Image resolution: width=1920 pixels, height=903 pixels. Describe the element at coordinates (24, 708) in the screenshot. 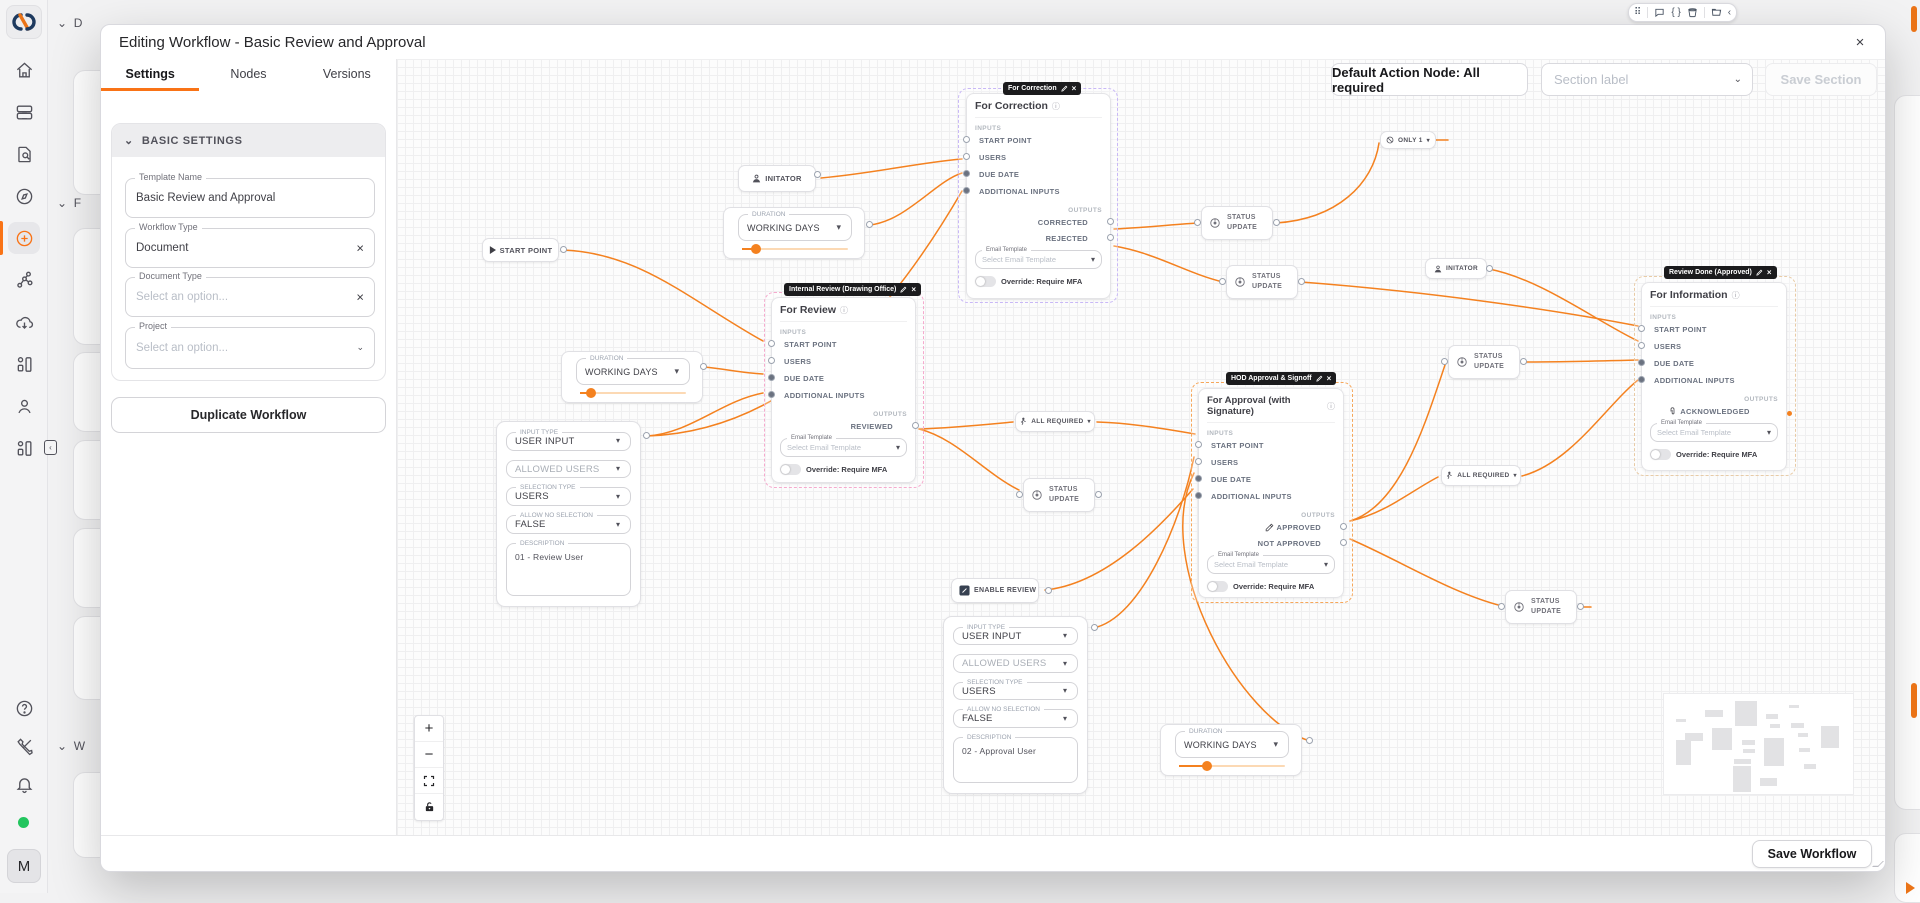

I see `help-icon` at that location.